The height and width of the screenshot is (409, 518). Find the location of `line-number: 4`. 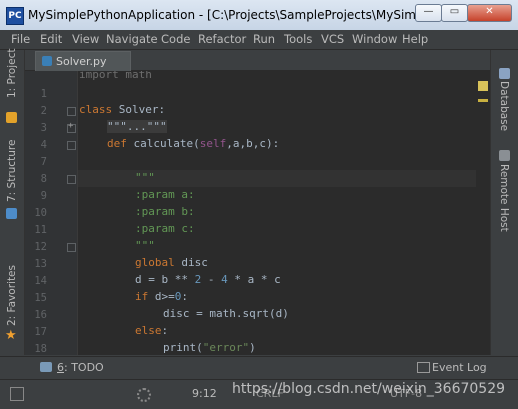

line-number: 4 is located at coordinates (43, 145).